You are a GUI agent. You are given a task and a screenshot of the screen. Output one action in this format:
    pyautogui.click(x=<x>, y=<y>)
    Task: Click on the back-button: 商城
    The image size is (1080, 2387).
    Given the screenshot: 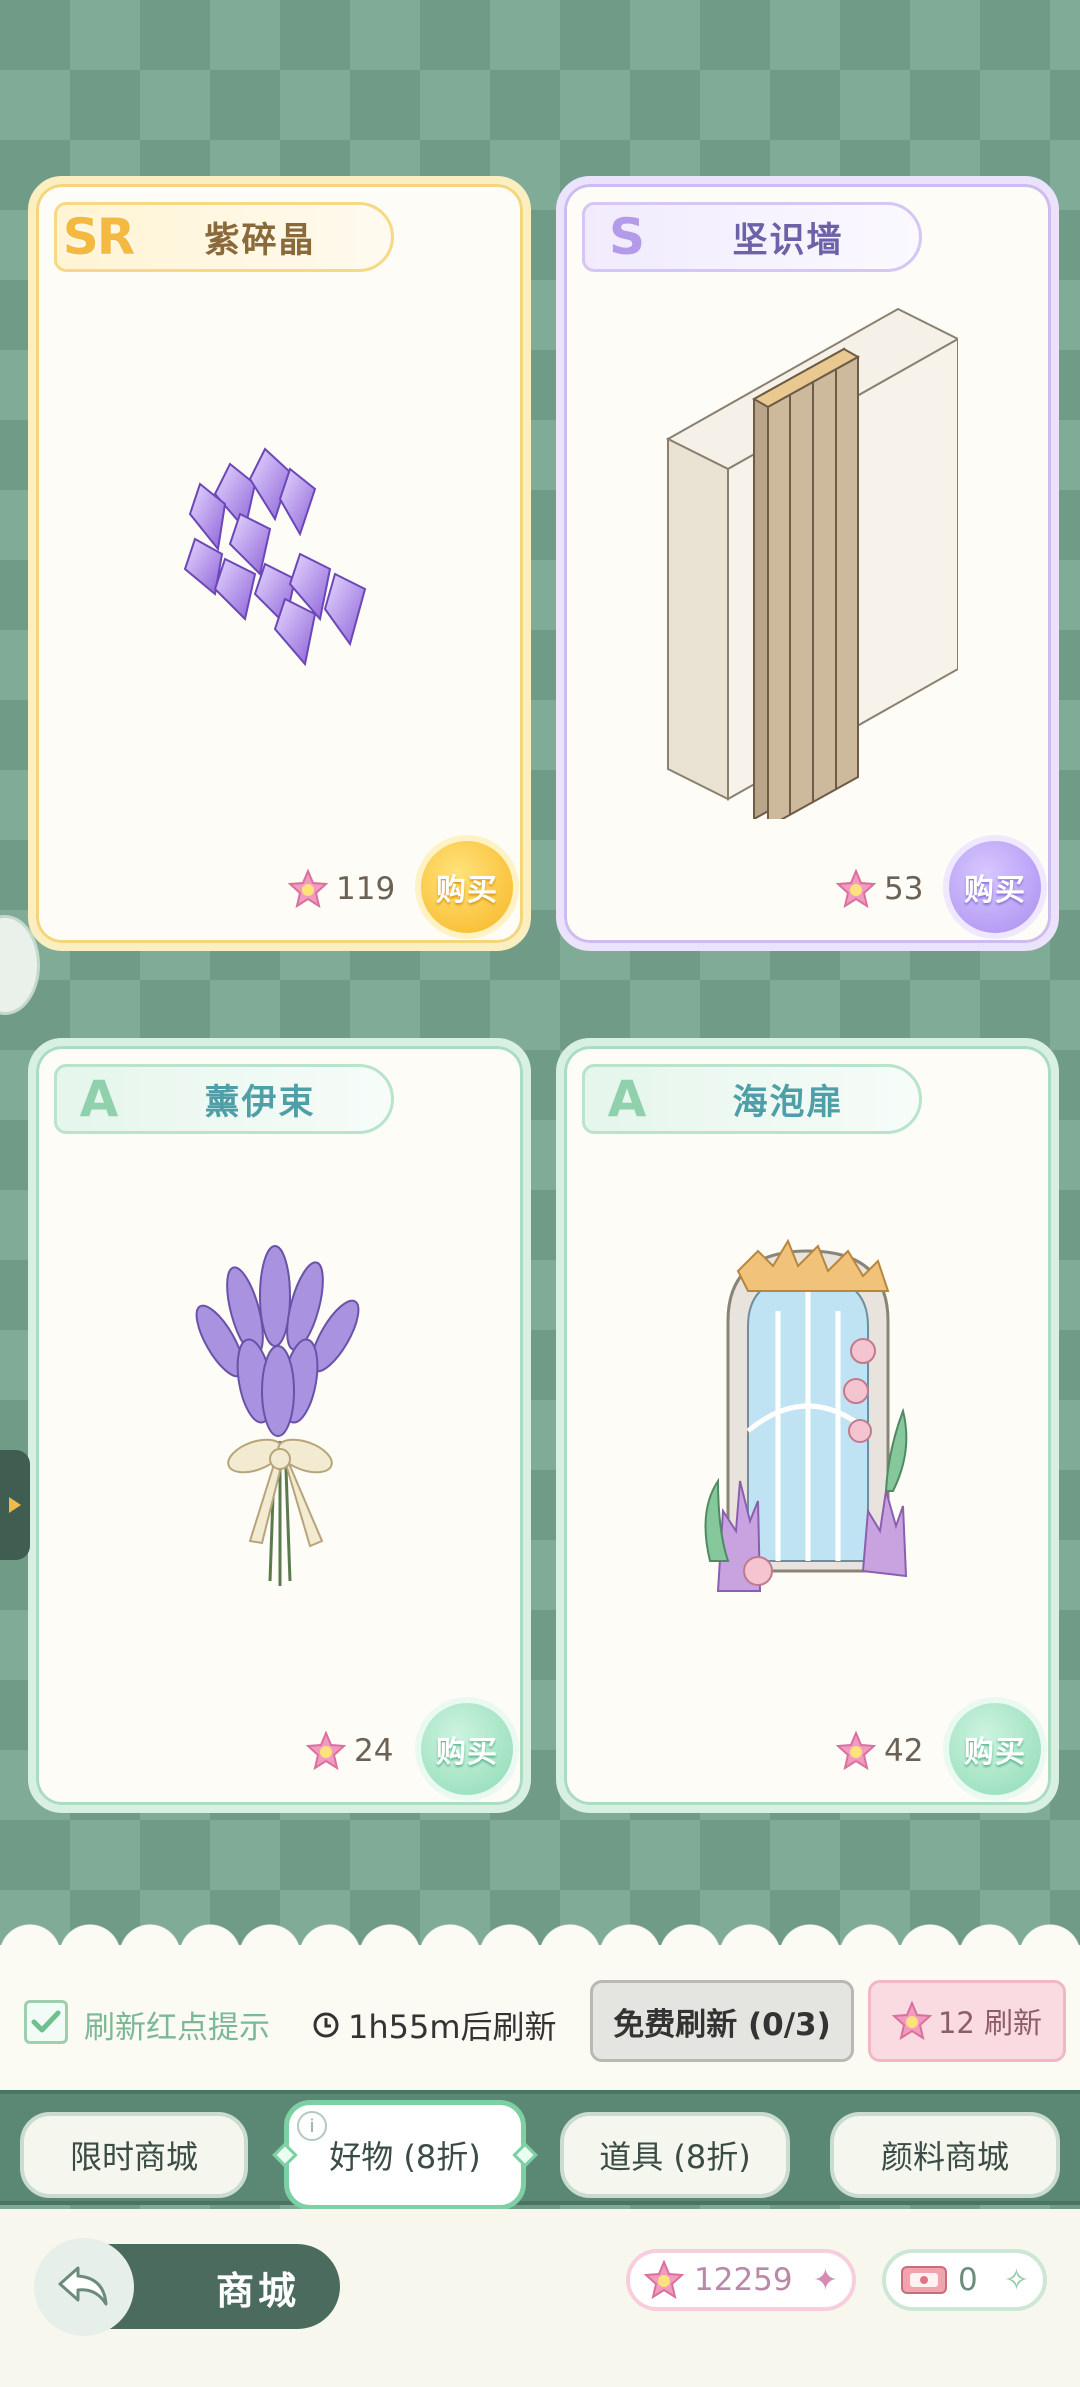 What is the action you would take?
    pyautogui.click(x=187, y=2287)
    